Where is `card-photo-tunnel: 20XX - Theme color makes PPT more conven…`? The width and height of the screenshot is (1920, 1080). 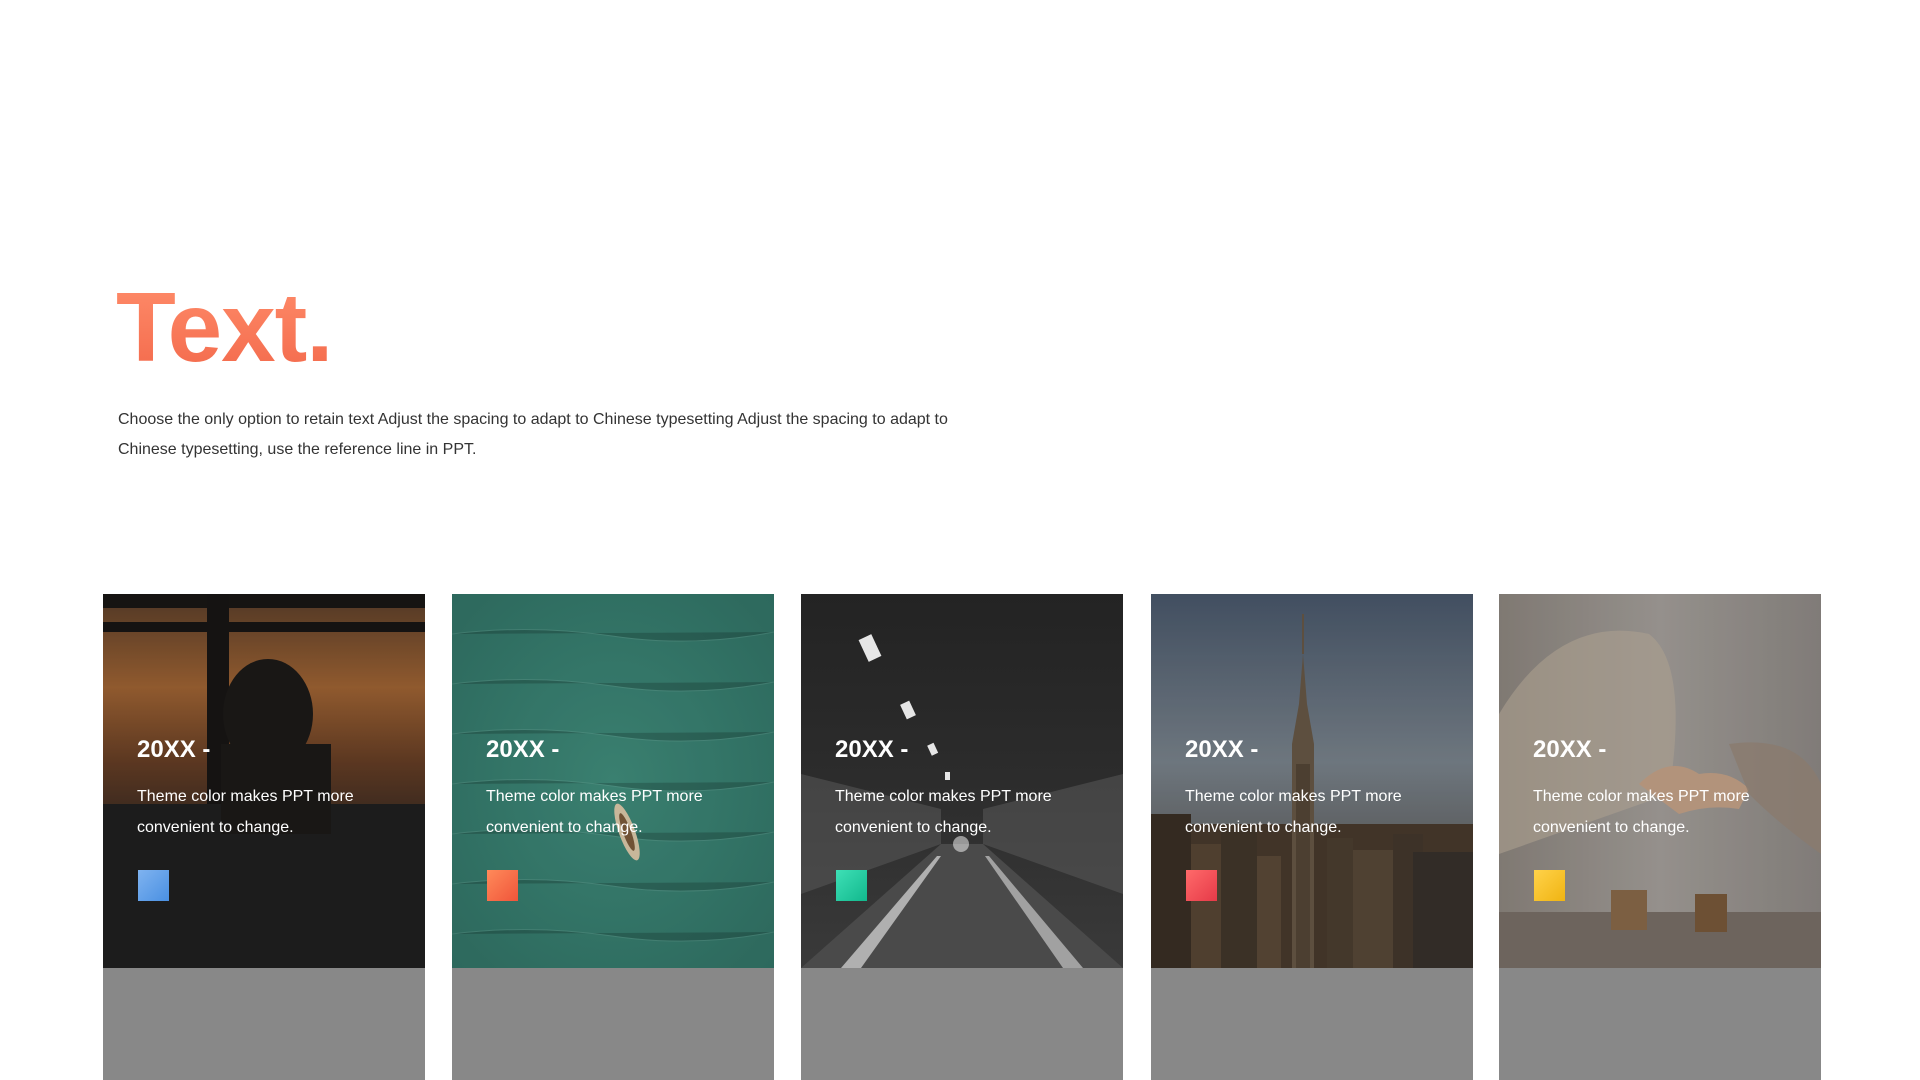 card-photo-tunnel: 20XX - Theme color makes PPT more conven… is located at coordinates (962, 781).